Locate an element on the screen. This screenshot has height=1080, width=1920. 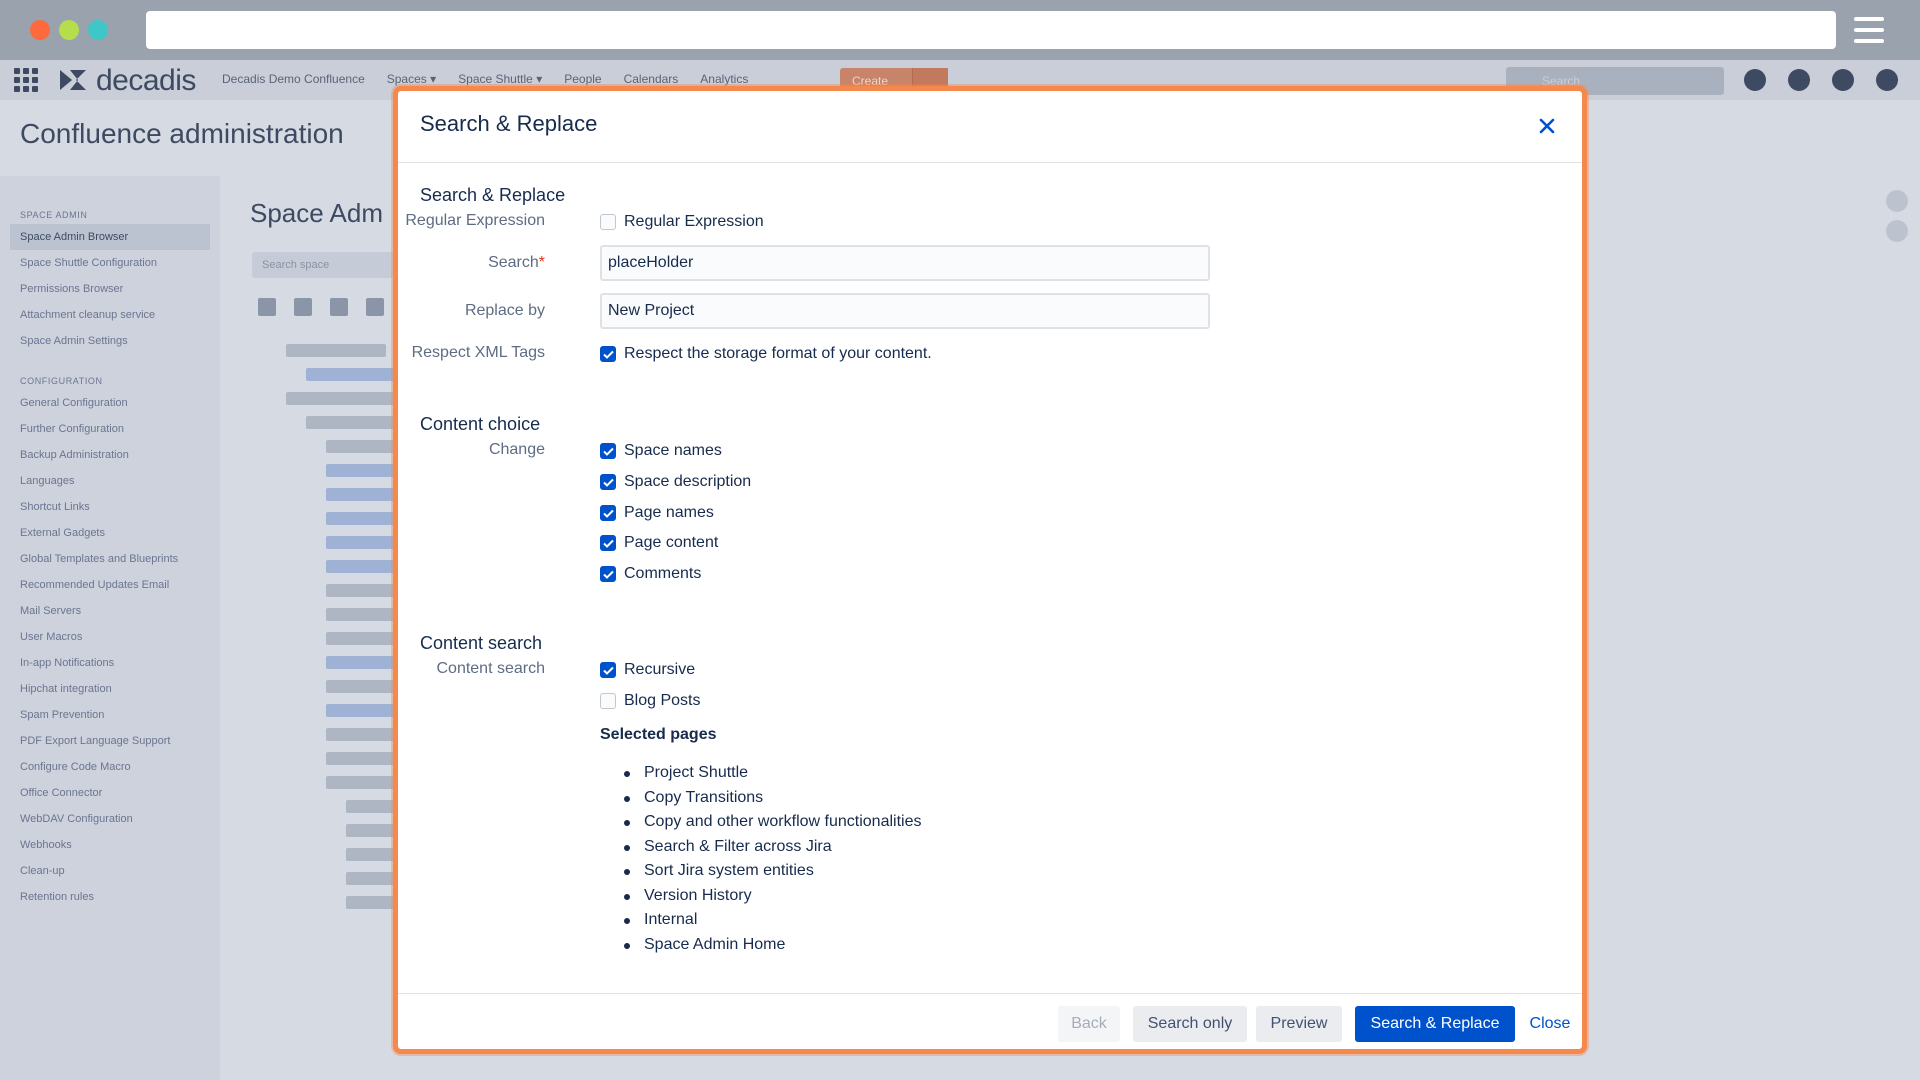
nav-item-calendars: Calendars is located at coordinates (651, 79).